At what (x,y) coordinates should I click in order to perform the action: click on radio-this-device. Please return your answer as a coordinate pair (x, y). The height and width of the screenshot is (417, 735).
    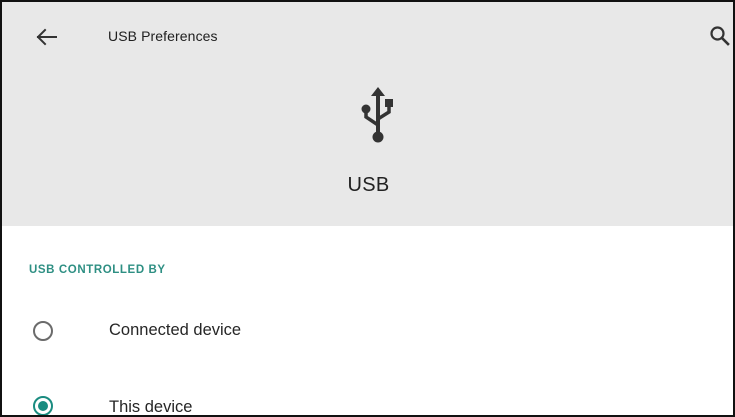
    Looking at the image, I should click on (43, 405).